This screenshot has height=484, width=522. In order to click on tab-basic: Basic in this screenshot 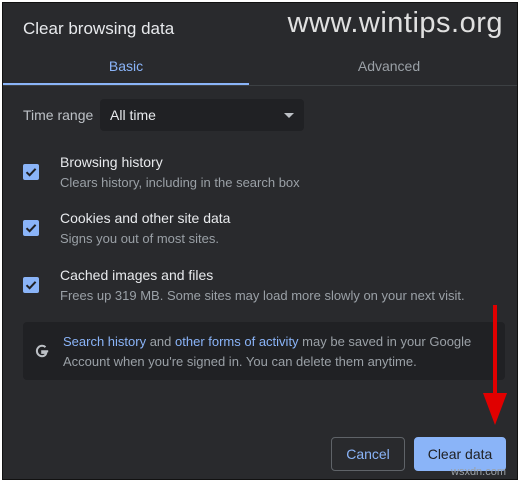, I will do `click(126, 66)`.